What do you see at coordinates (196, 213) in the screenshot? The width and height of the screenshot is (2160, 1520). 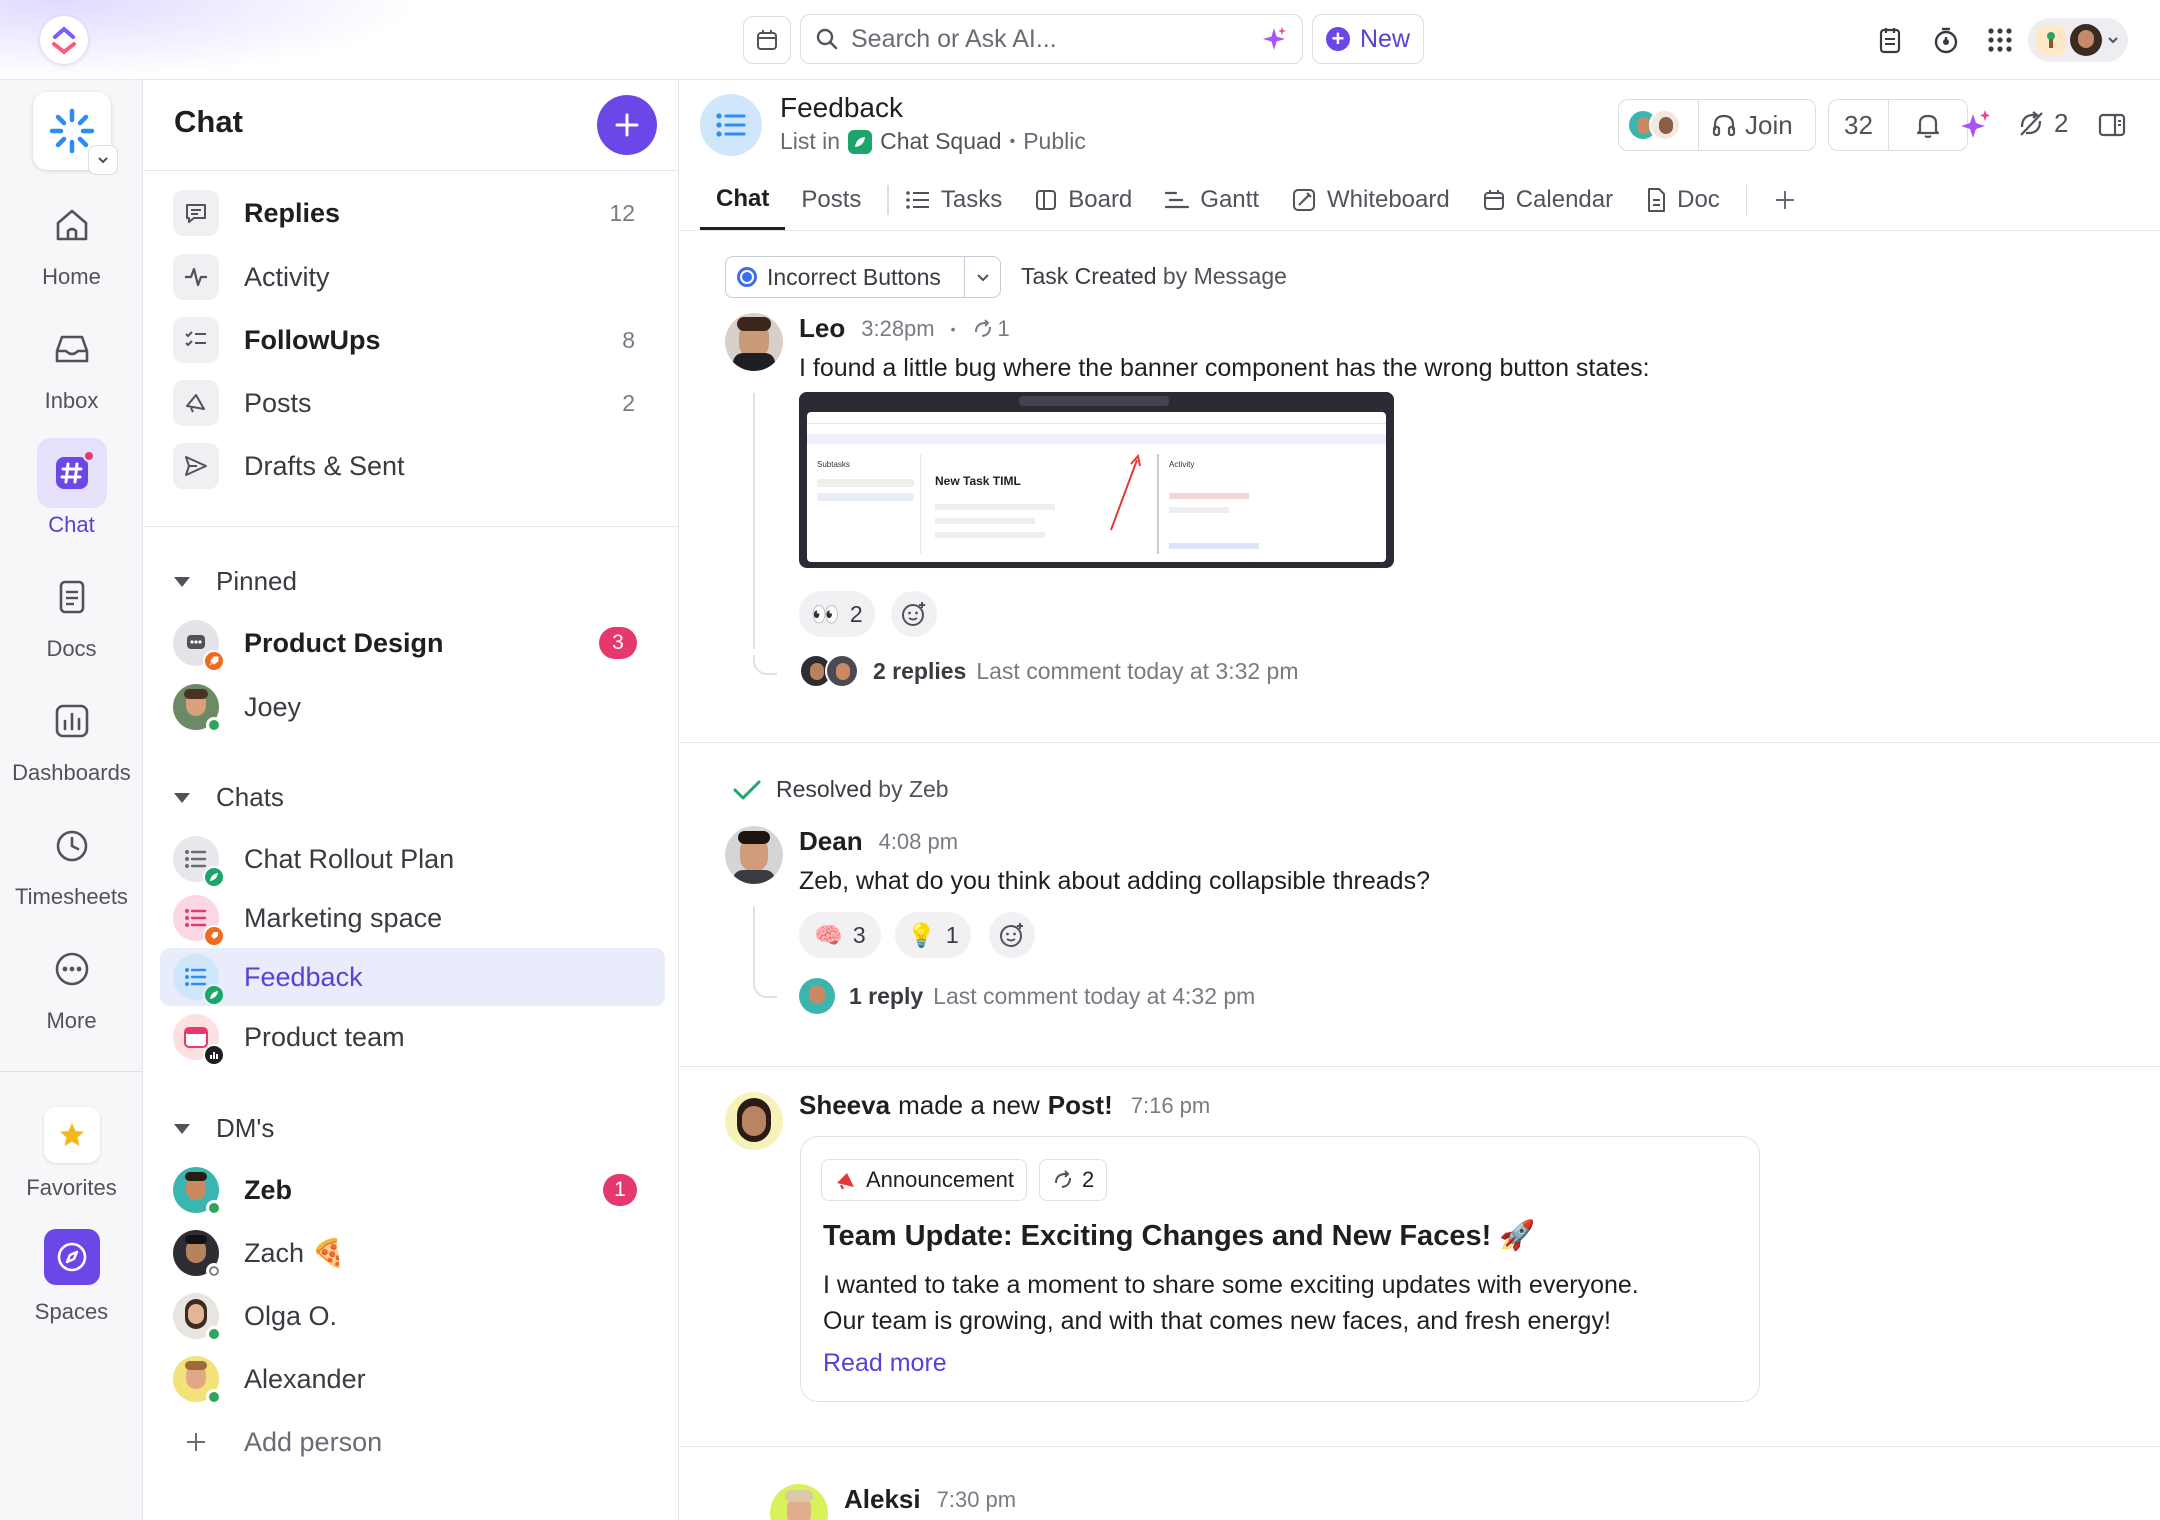 I see `replies-icon` at bounding box center [196, 213].